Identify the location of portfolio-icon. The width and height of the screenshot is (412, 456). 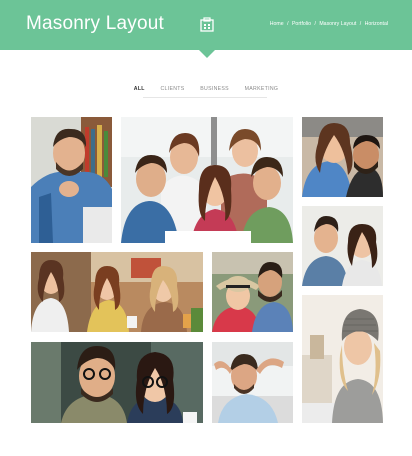
(207, 24).